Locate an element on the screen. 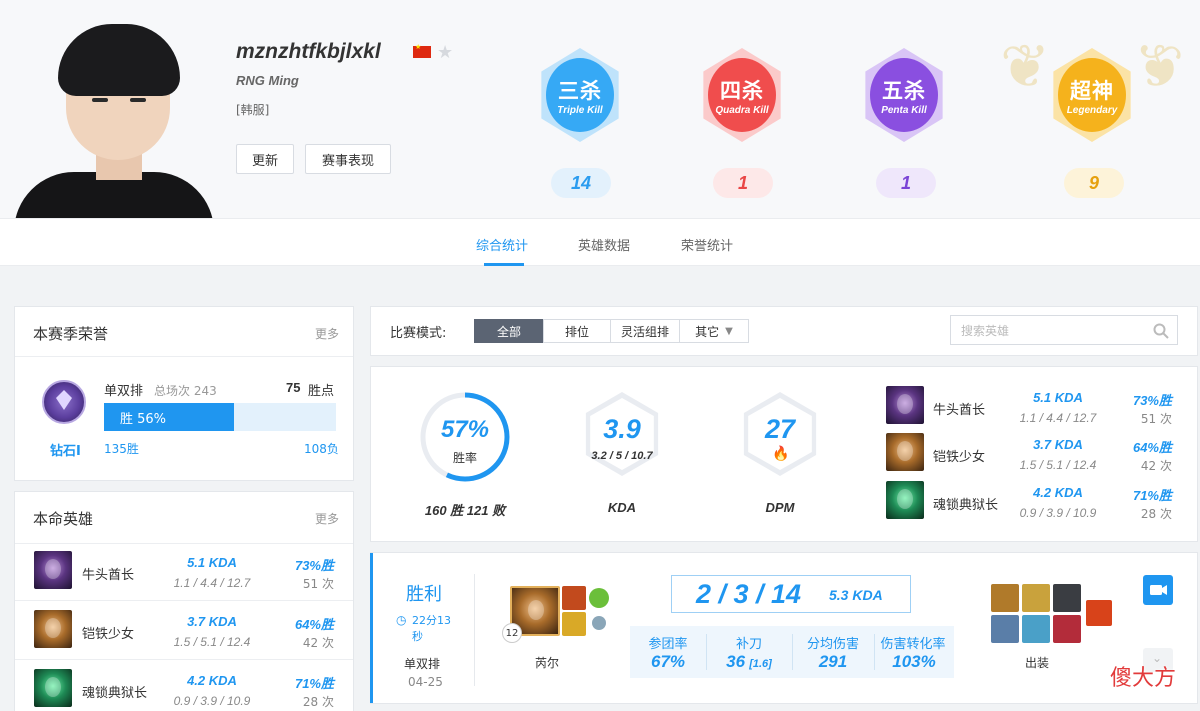 The image size is (1200, 711). kda-label: KDA is located at coordinates (622, 507).